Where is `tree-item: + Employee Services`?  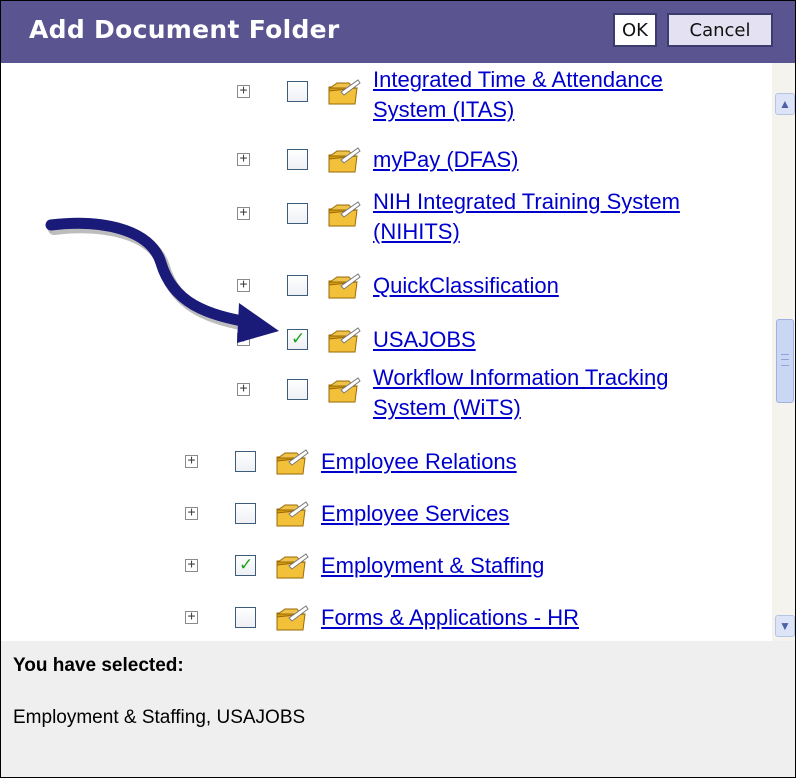
tree-item: + Employee Services is located at coordinates (478, 516).